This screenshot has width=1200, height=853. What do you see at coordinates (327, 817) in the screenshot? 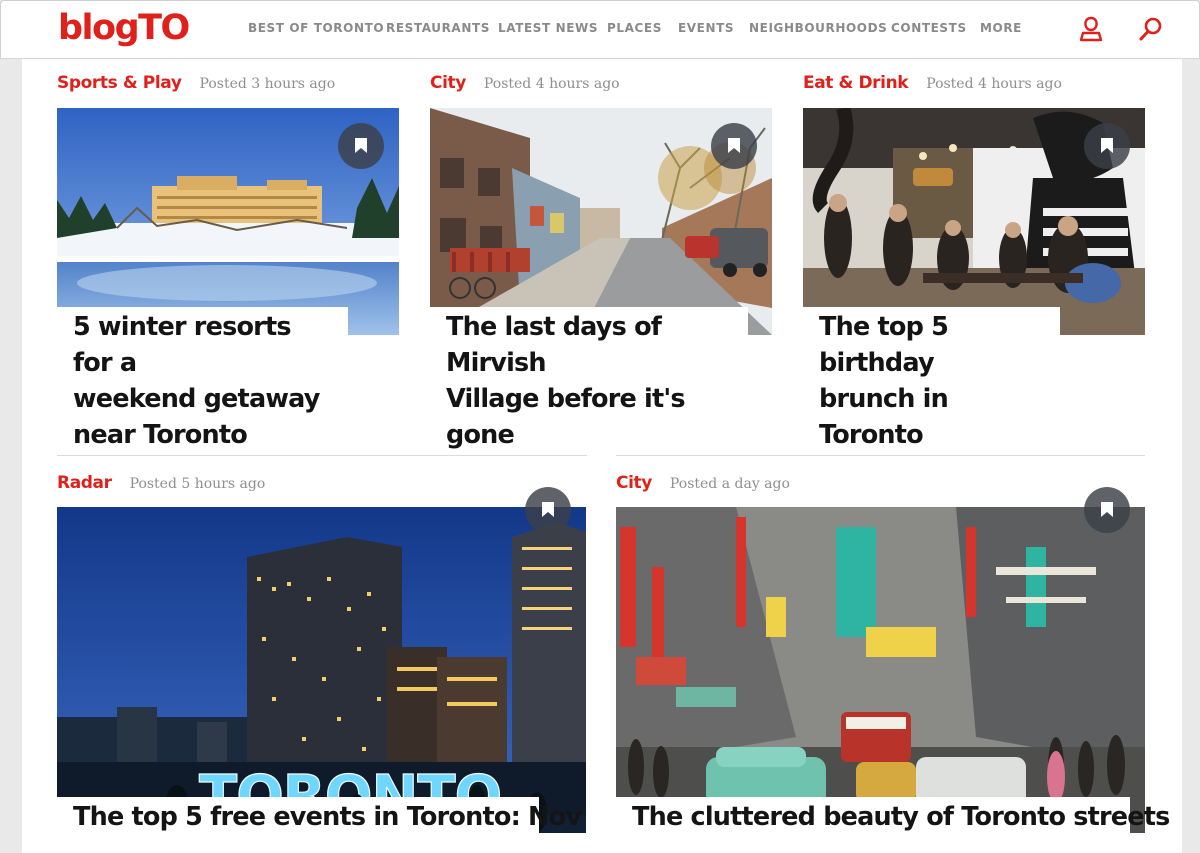
I see `article-title-line: The top 5 free events in Toronto: Nov` at bounding box center [327, 817].